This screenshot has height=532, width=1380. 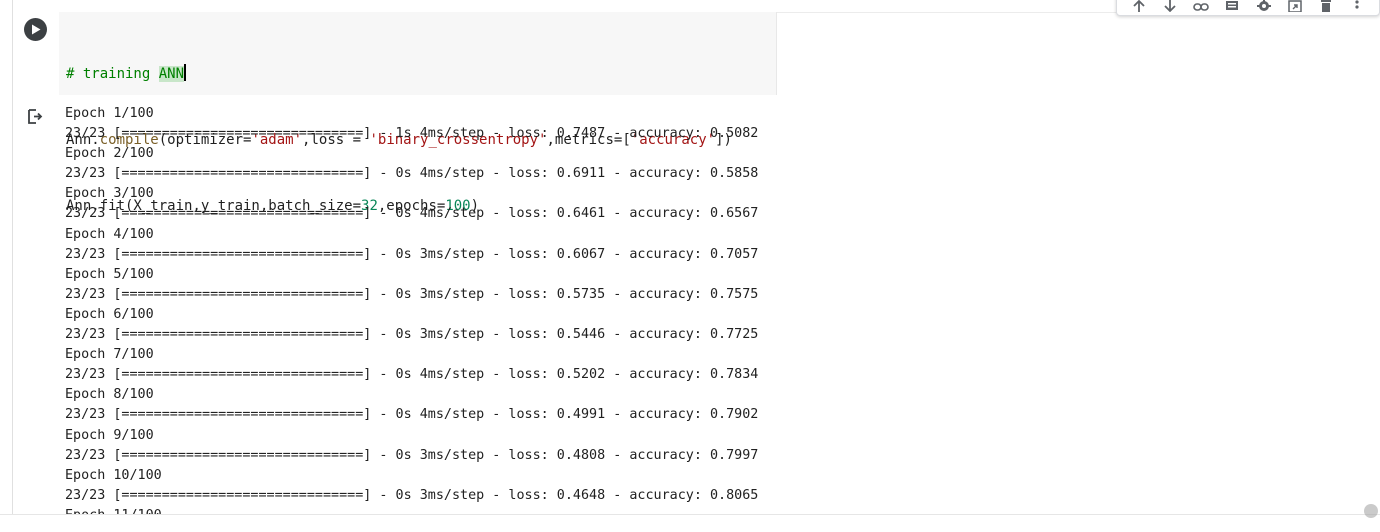 What do you see at coordinates (109, 435) in the screenshot?
I see `epoch-header-line: Epoch 9/100` at bounding box center [109, 435].